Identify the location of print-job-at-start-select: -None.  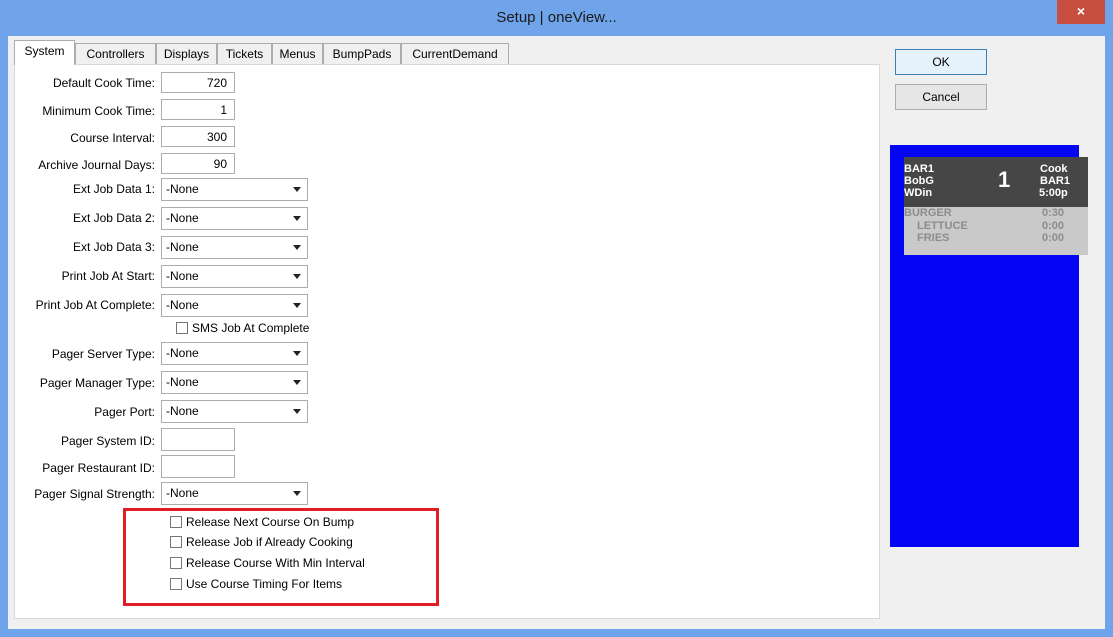
(234, 276).